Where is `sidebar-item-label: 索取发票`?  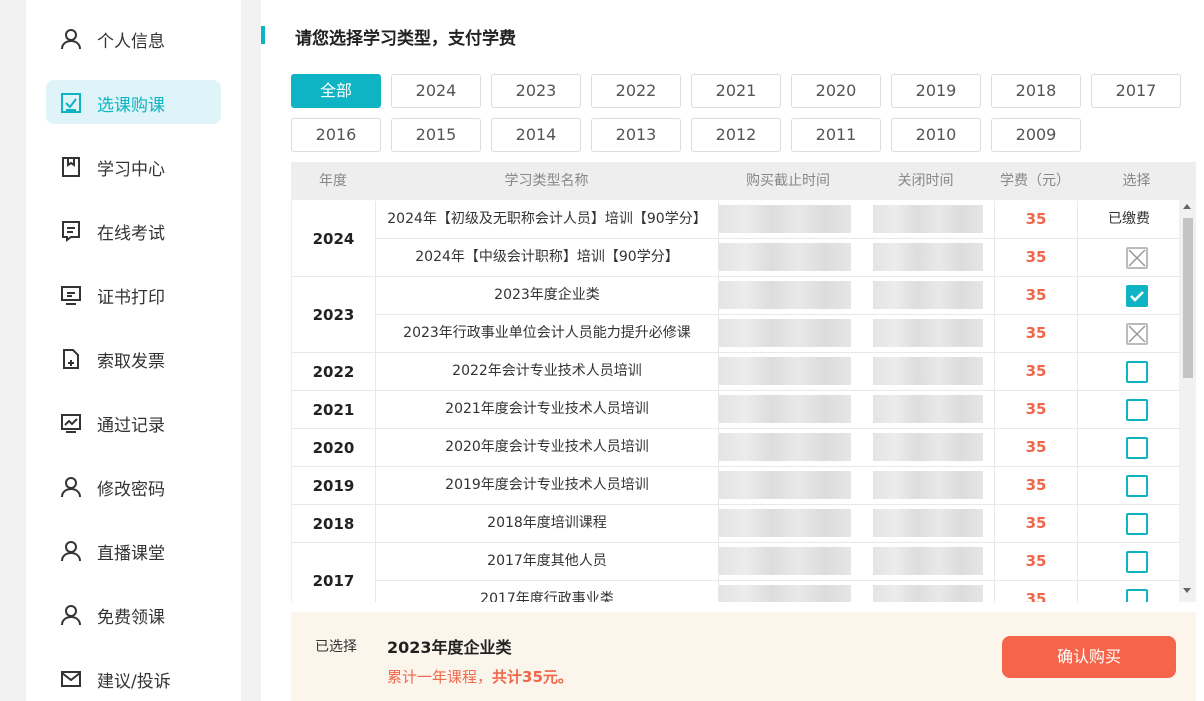
sidebar-item-label: 索取发票 is located at coordinates (131, 362).